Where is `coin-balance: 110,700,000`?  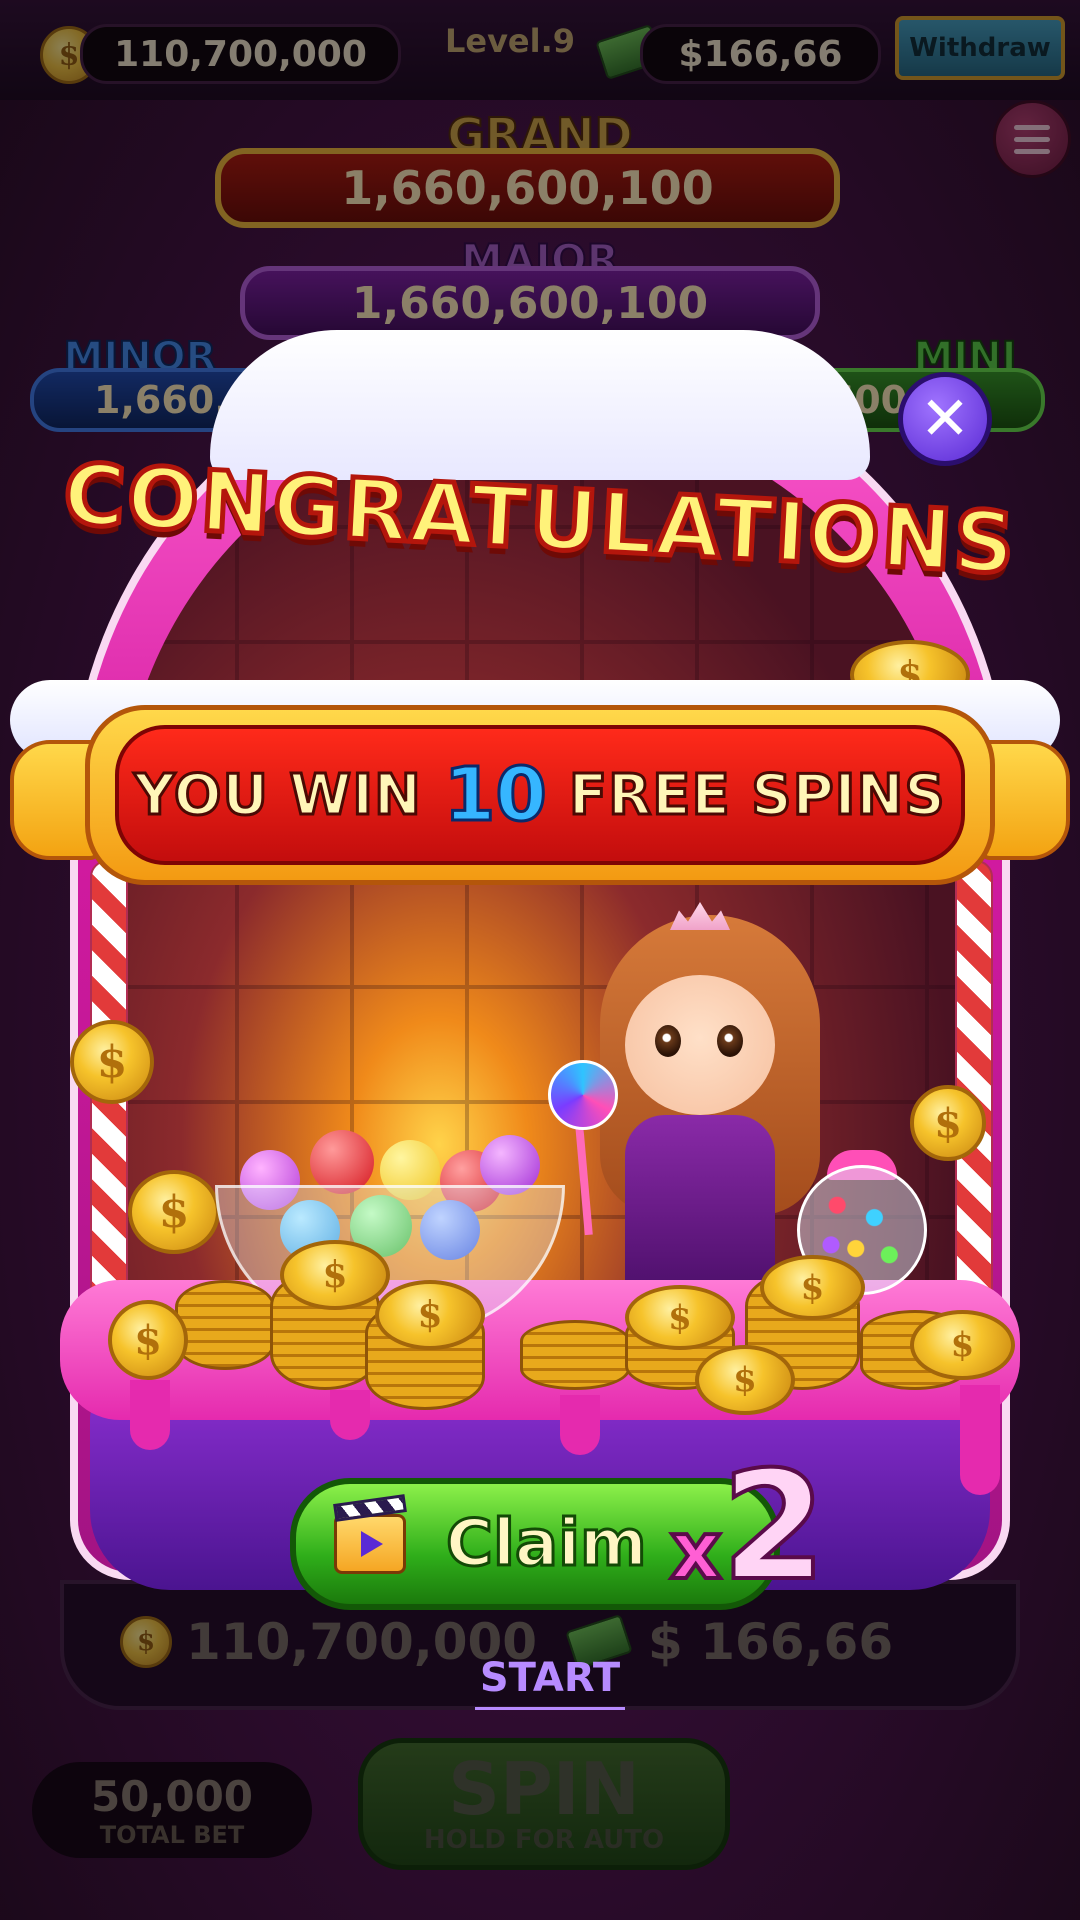 coin-balance: 110,700,000 is located at coordinates (240, 54).